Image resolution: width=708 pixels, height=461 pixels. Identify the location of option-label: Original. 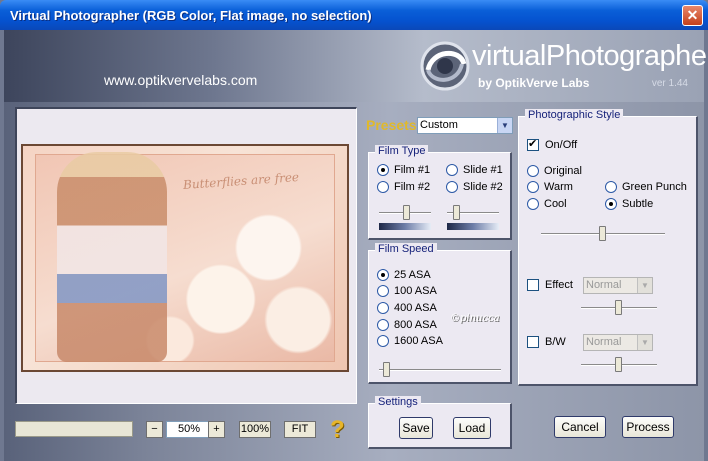
(563, 171).